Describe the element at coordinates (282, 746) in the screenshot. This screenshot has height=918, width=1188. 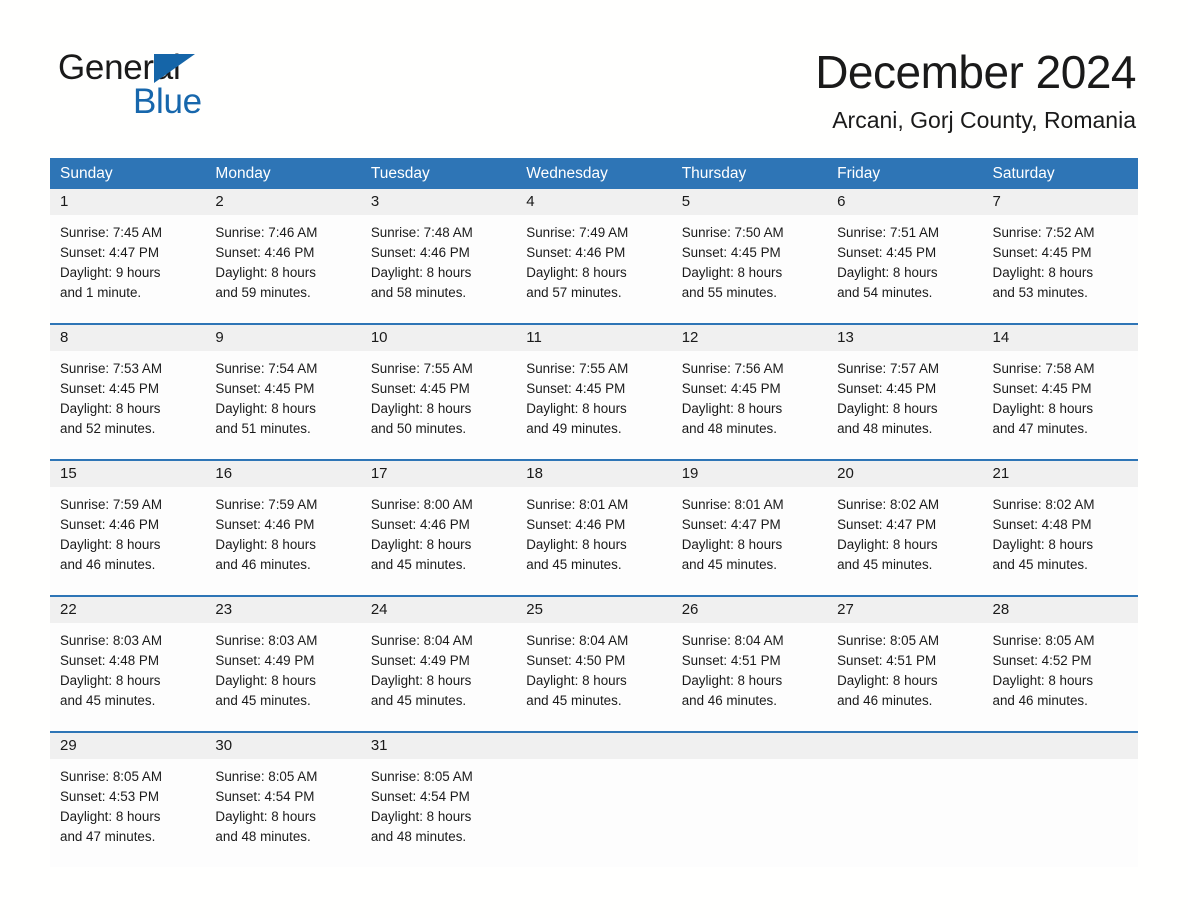
I see `day-number: 30` at that location.